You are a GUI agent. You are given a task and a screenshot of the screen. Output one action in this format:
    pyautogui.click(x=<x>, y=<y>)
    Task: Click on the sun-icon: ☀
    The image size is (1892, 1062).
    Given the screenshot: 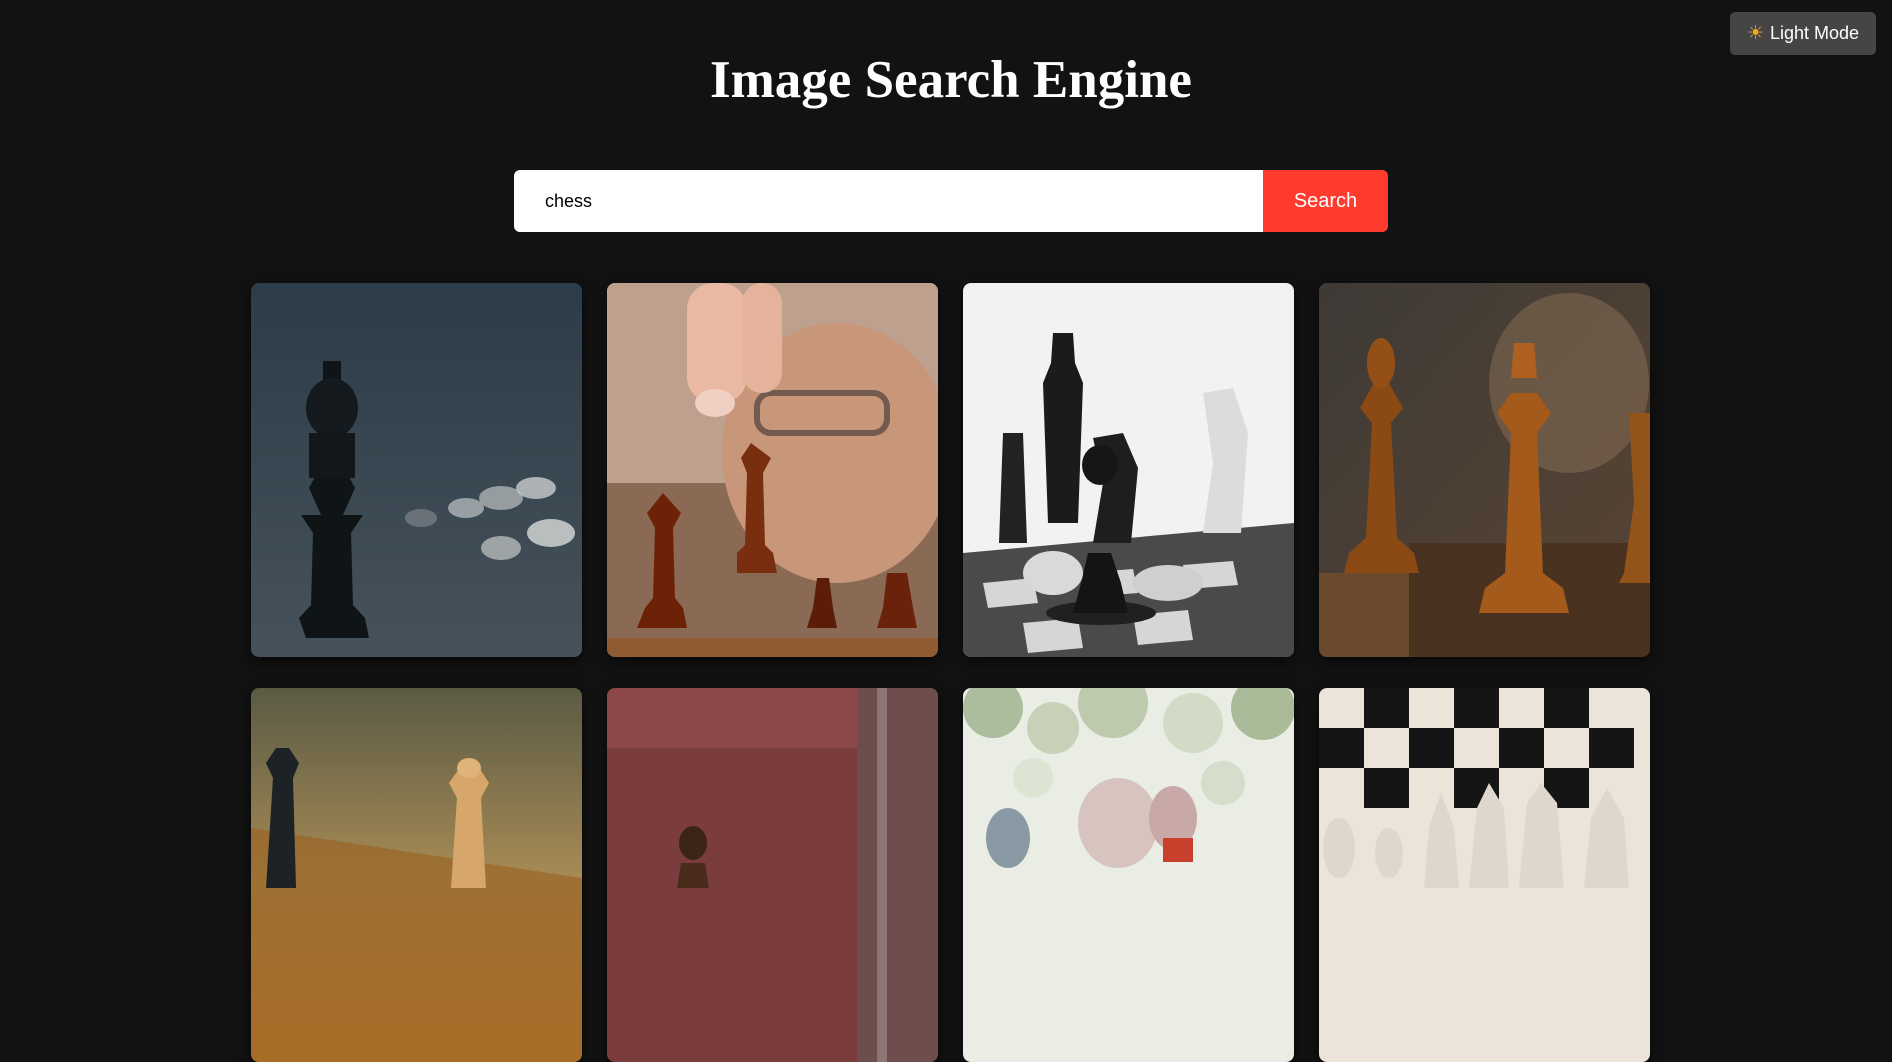 What is the action you would take?
    pyautogui.click(x=1755, y=33)
    